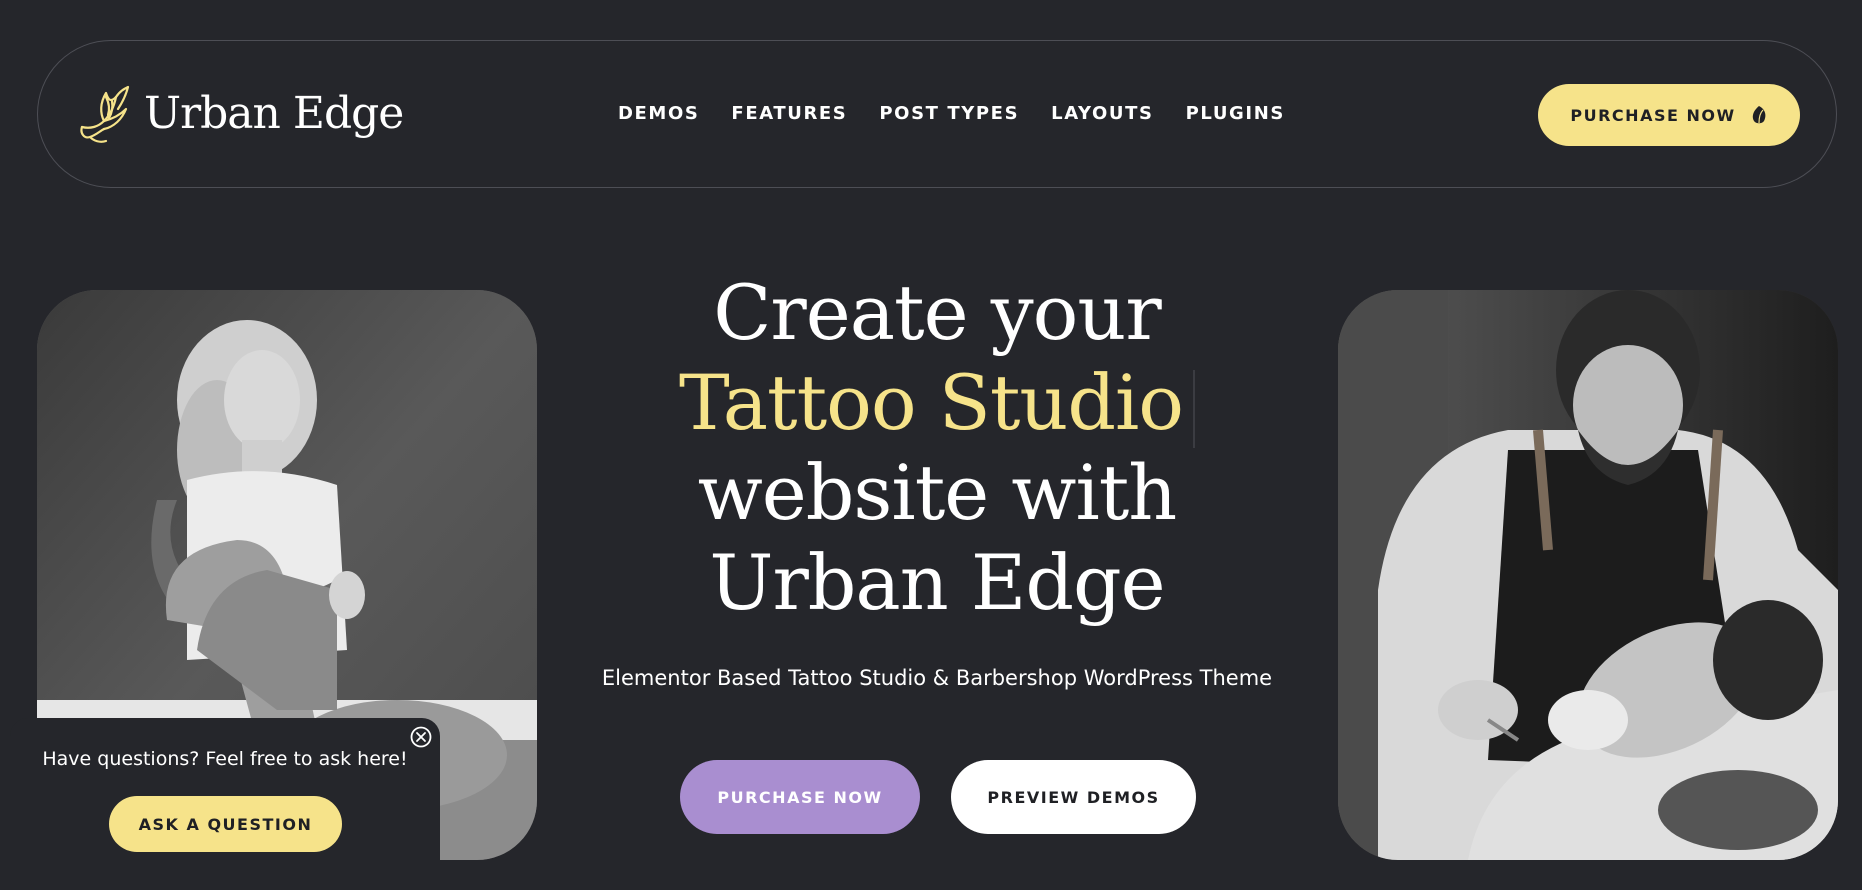  What do you see at coordinates (1758, 115) in the screenshot?
I see `leaf-icon` at bounding box center [1758, 115].